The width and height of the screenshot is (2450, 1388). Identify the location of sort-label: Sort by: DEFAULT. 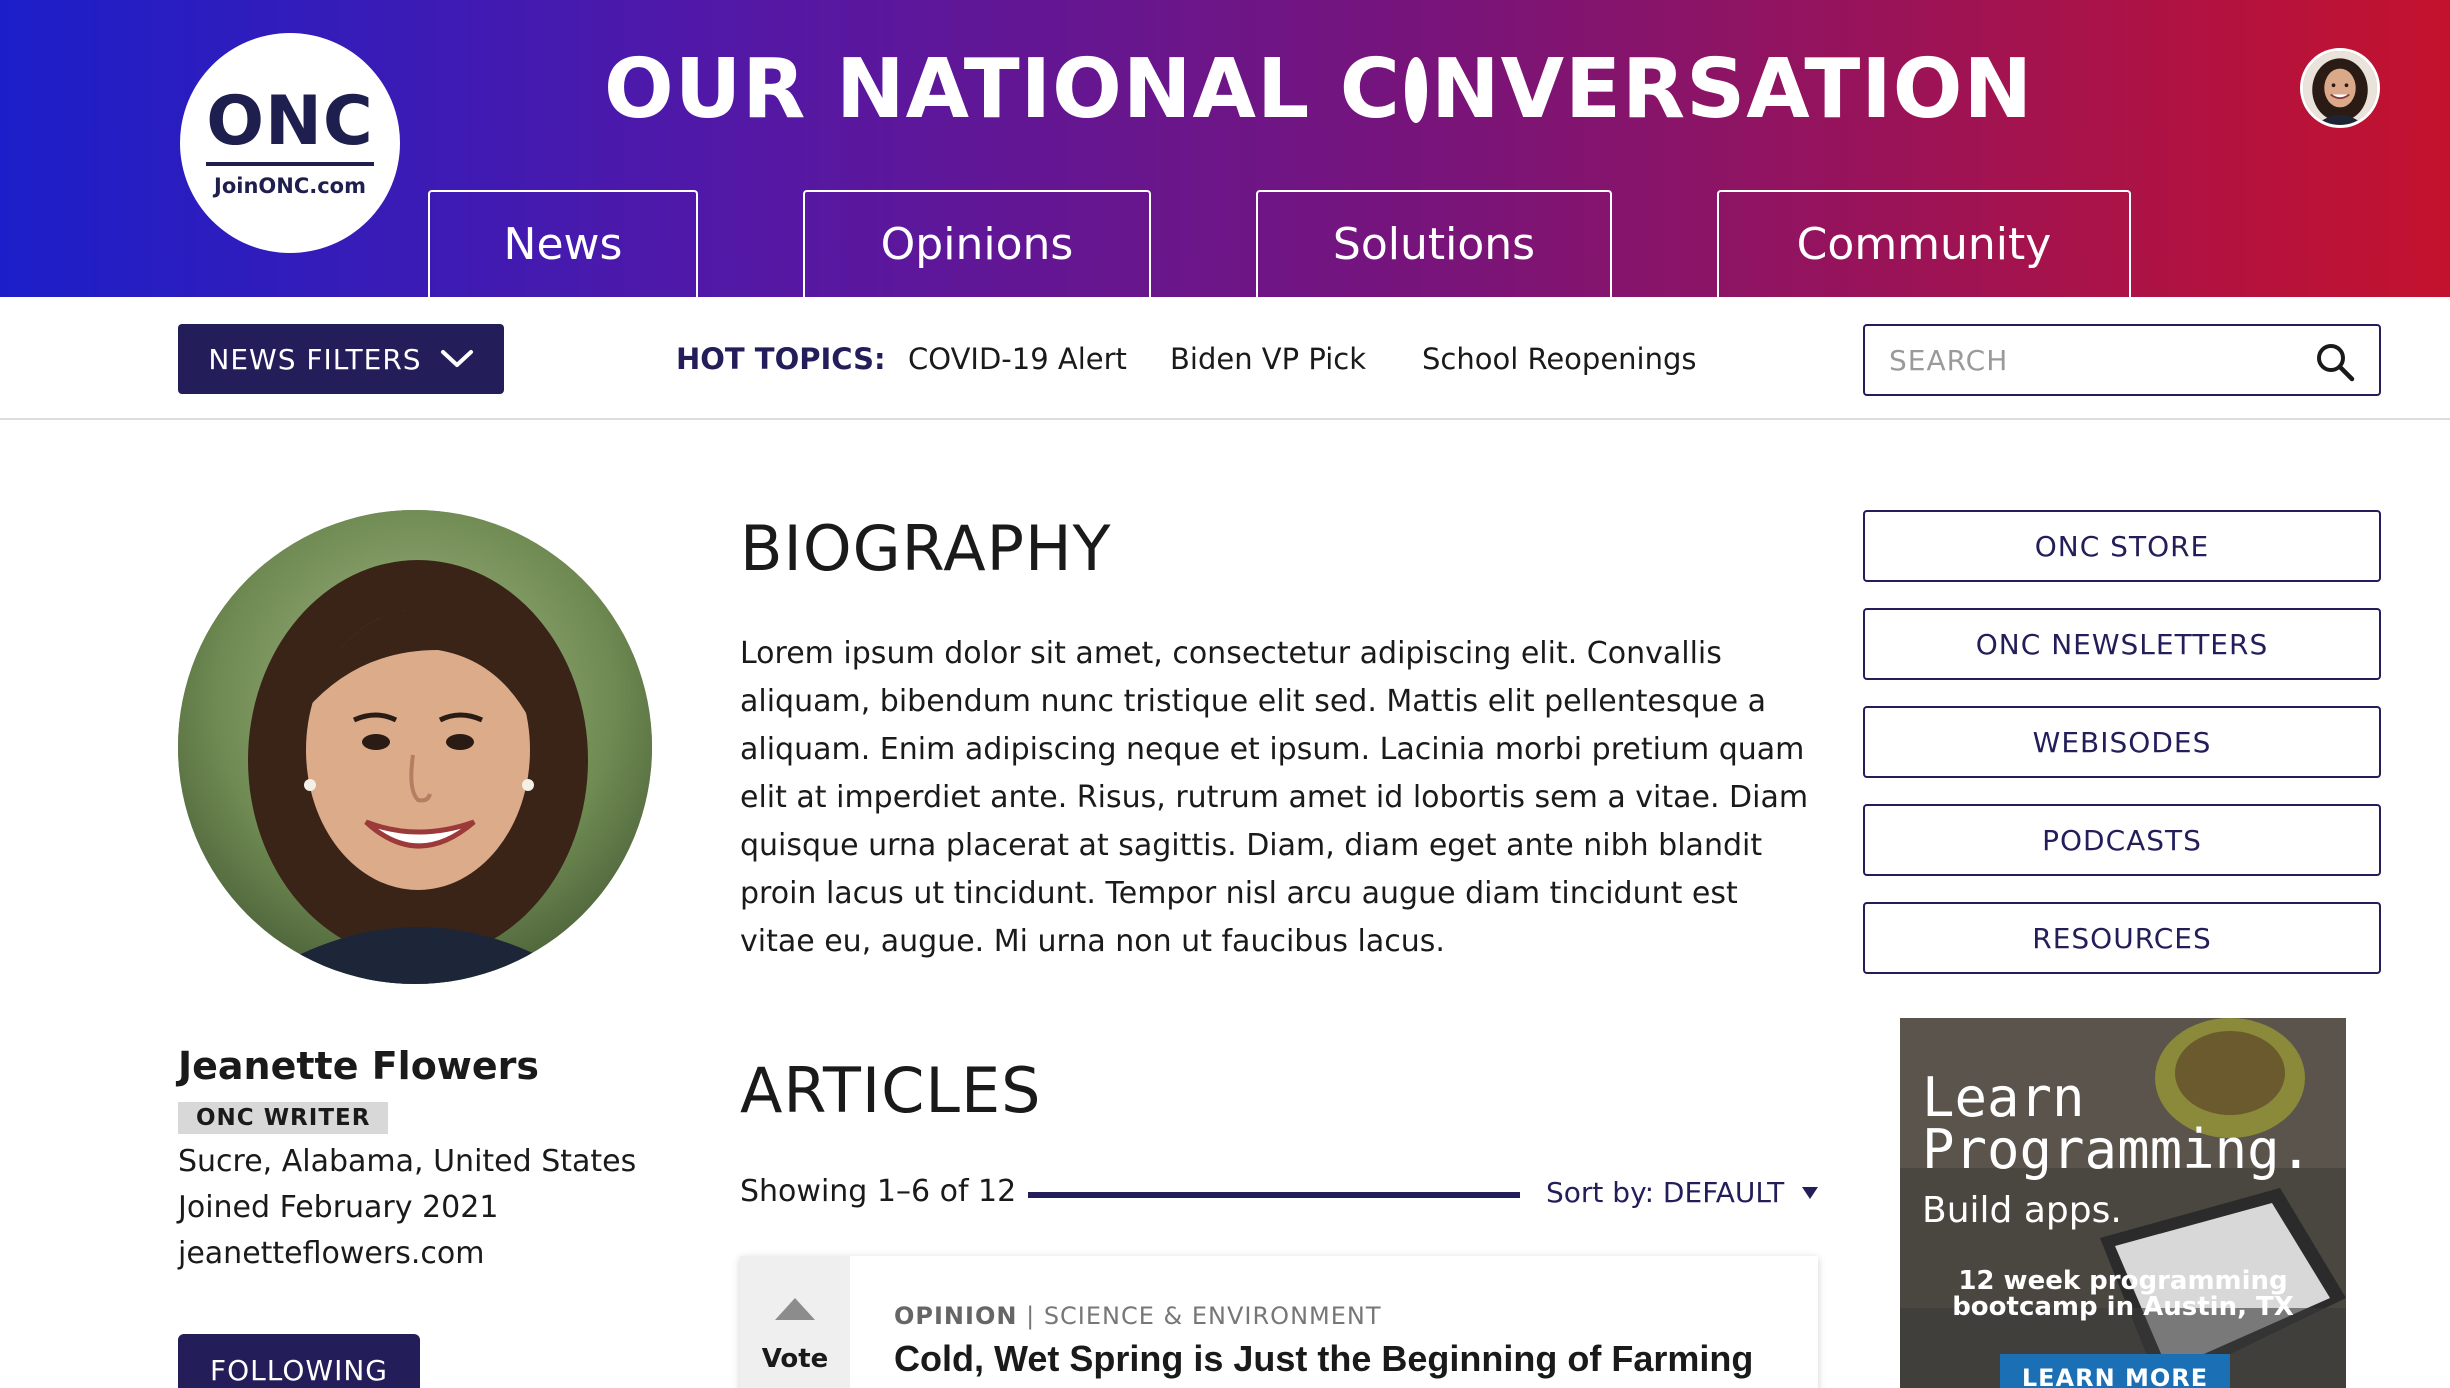
(1665, 1192).